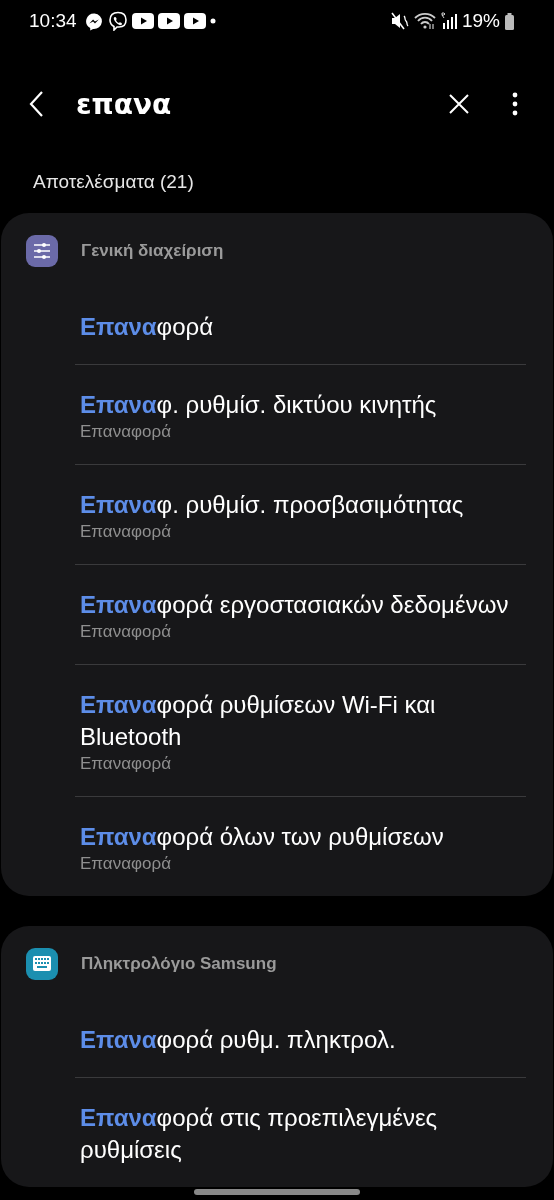 The height and width of the screenshot is (1200, 554). I want to click on result-item: Επαναφορά ρυθμ. πληκτρολ., so click(300, 1039).